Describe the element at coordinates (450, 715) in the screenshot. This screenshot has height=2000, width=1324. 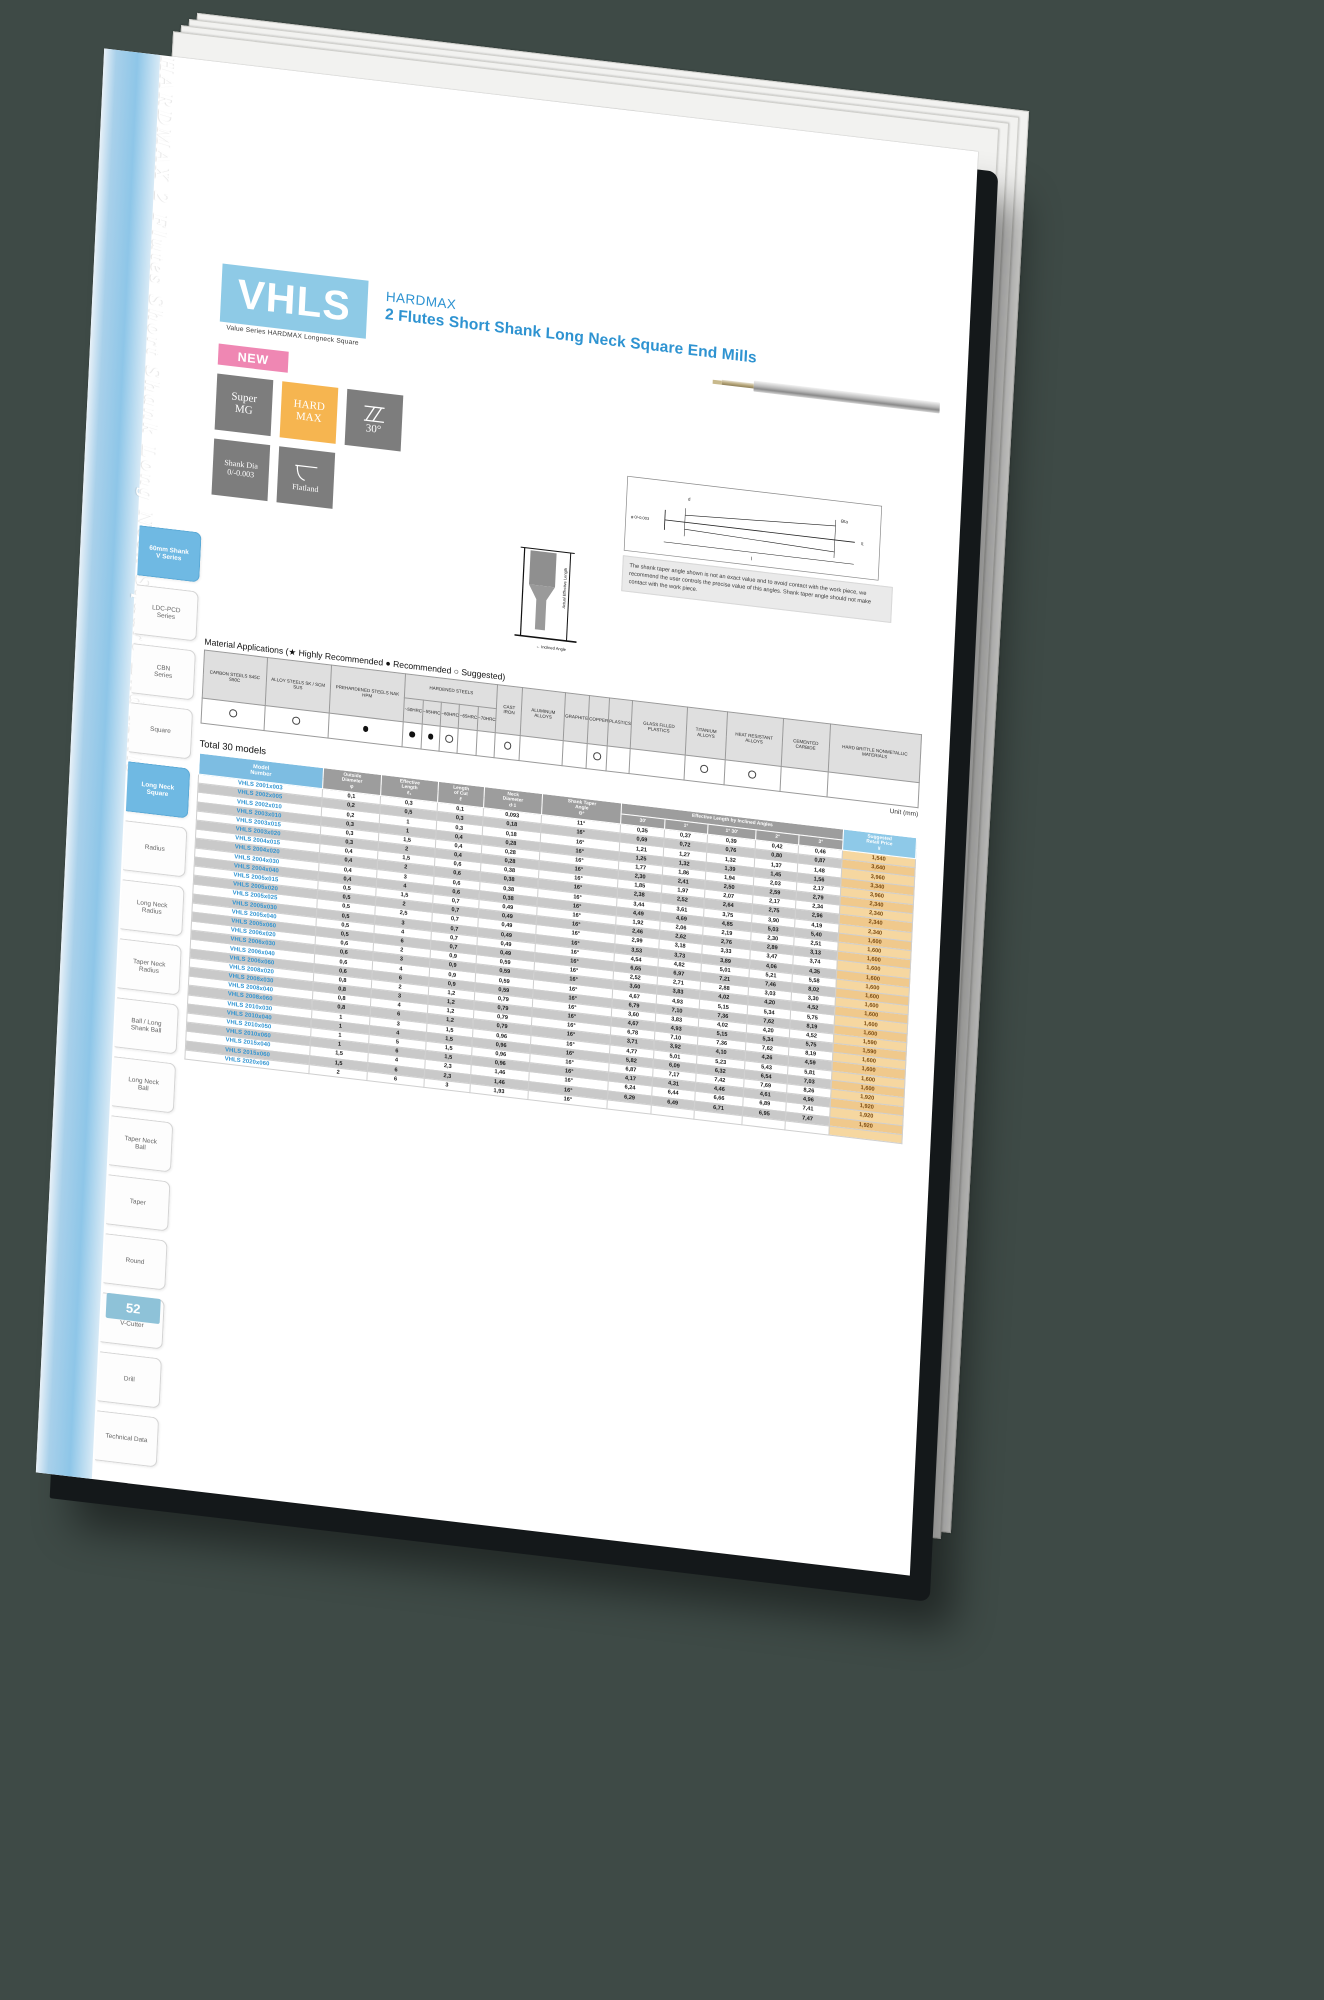
I see `mat-col-5: ~60HRC` at that location.